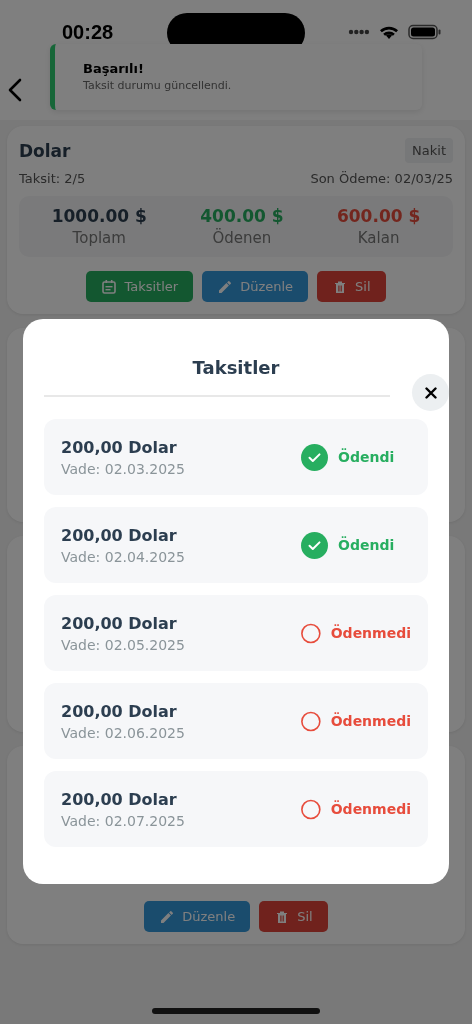 This screenshot has width=472, height=1024. What do you see at coordinates (389, 32) in the screenshot?
I see `wifi-icon` at bounding box center [389, 32].